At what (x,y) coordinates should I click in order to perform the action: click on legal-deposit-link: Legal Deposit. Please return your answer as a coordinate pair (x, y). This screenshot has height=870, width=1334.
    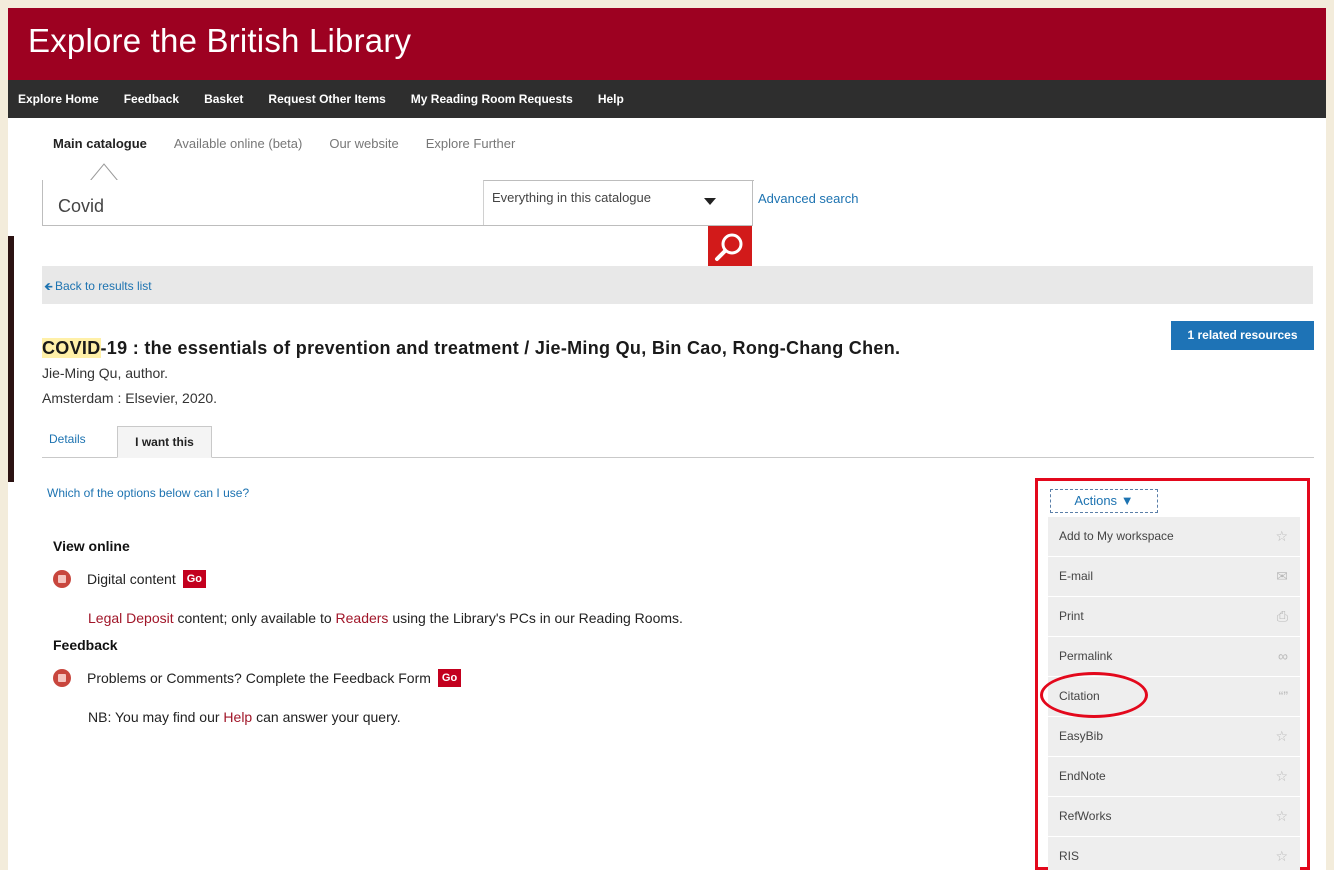
    Looking at the image, I should click on (131, 618).